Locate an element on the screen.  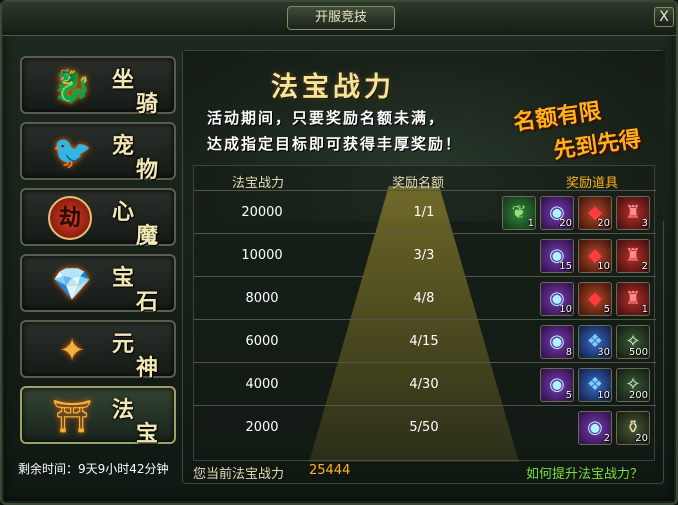
header-quota: 奖励名额 is located at coordinates (418, 183).